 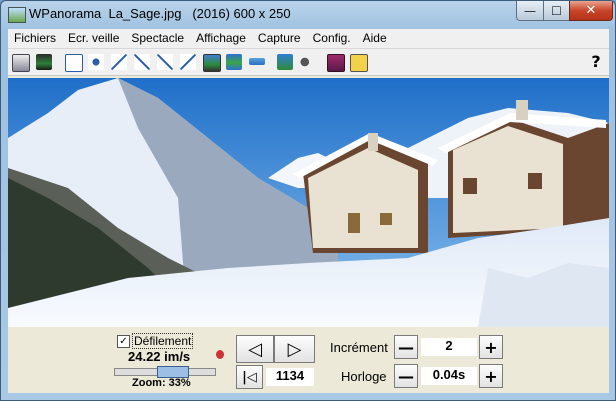 I want to click on previous-button: ◁, so click(x=255, y=349).